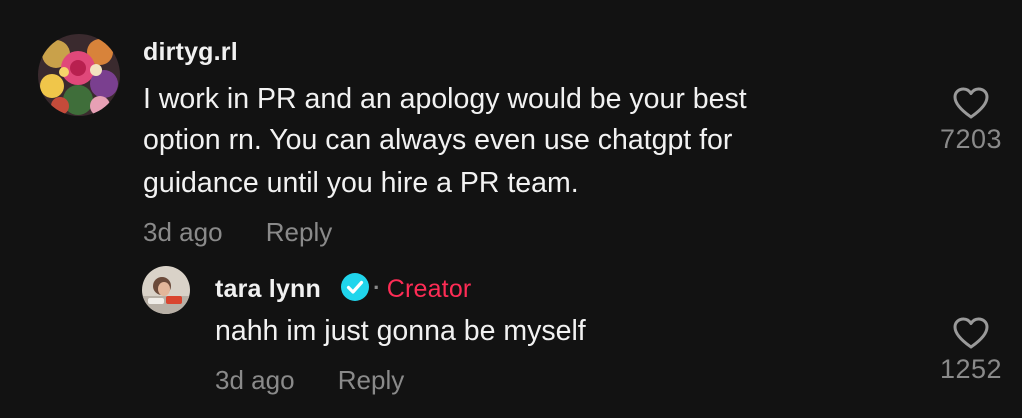 This screenshot has width=1022, height=418. Describe the element at coordinates (971, 369) in the screenshot. I see `reply-like-count: 1252` at that location.